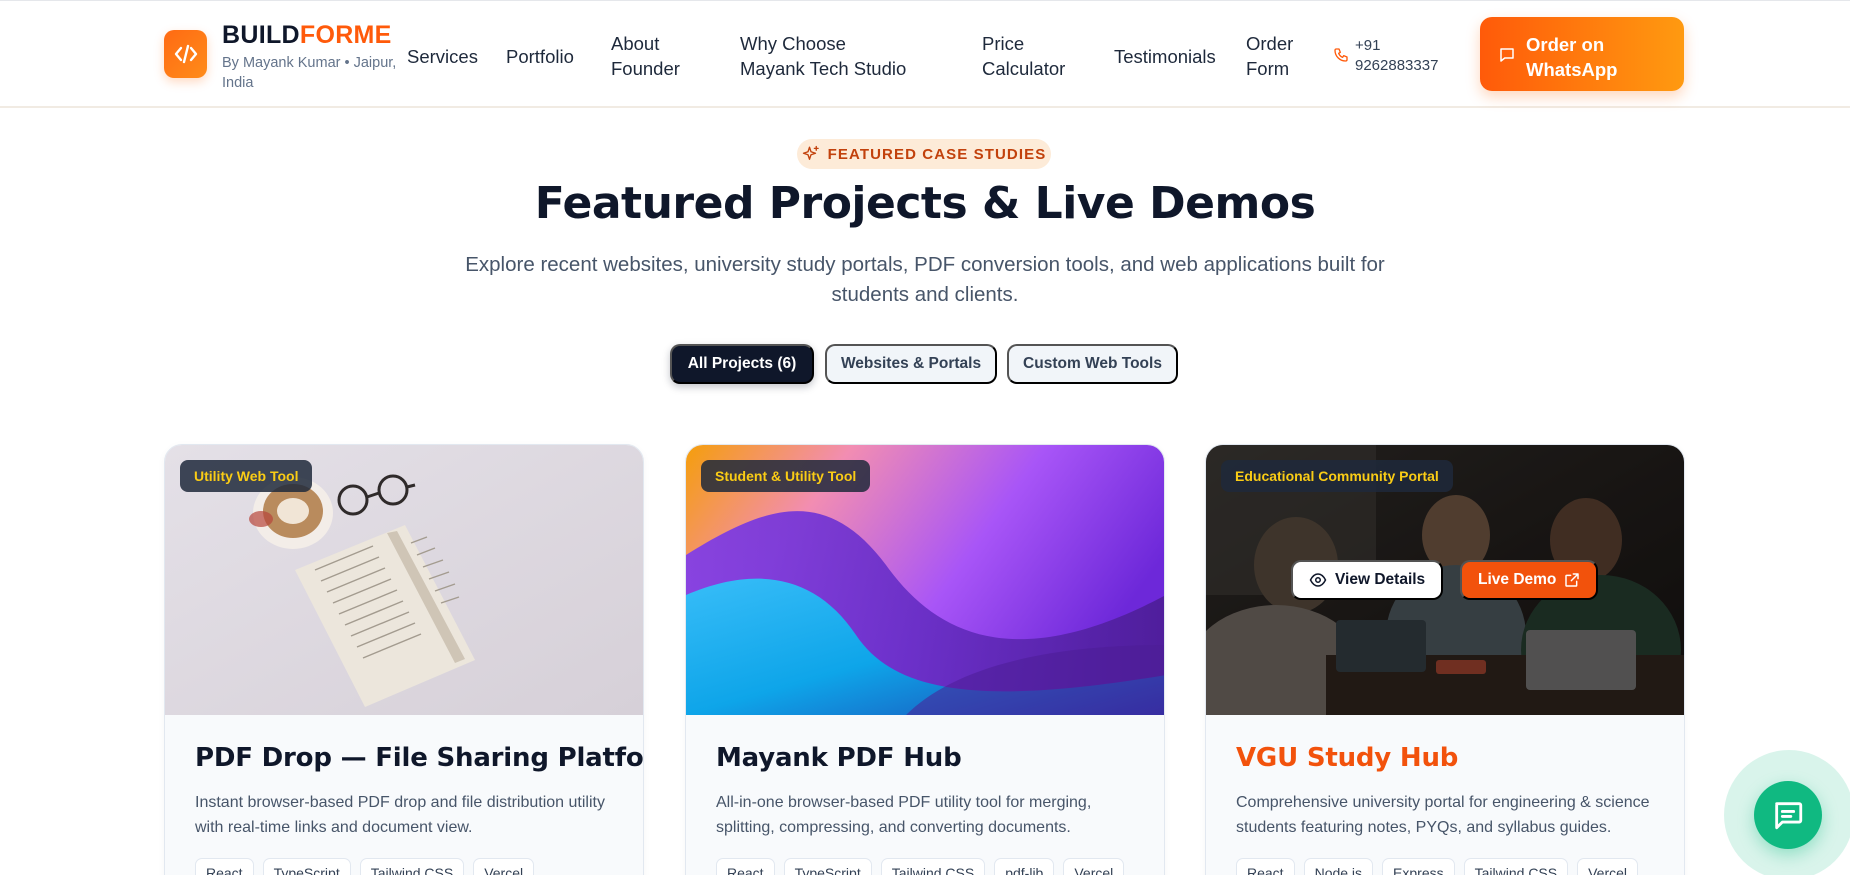 The height and width of the screenshot is (875, 1850). I want to click on live-demo-label: Live Demo, so click(1517, 579).